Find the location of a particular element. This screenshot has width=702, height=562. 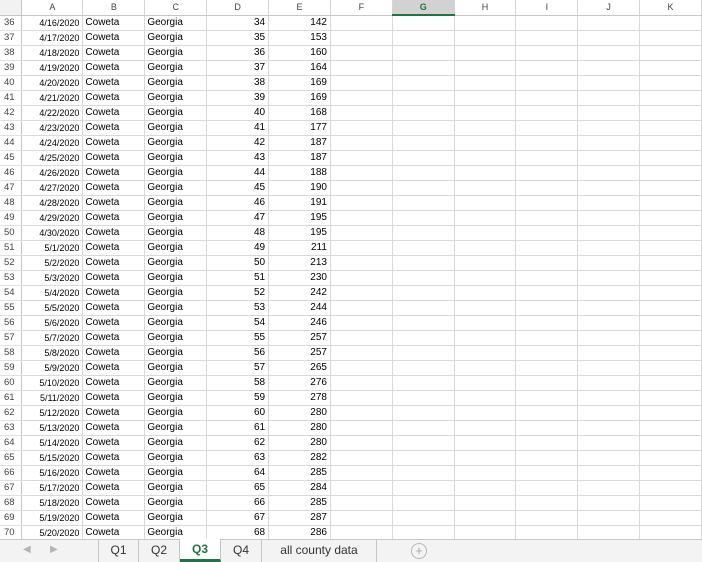

cell-day: 50 is located at coordinates (238, 263).